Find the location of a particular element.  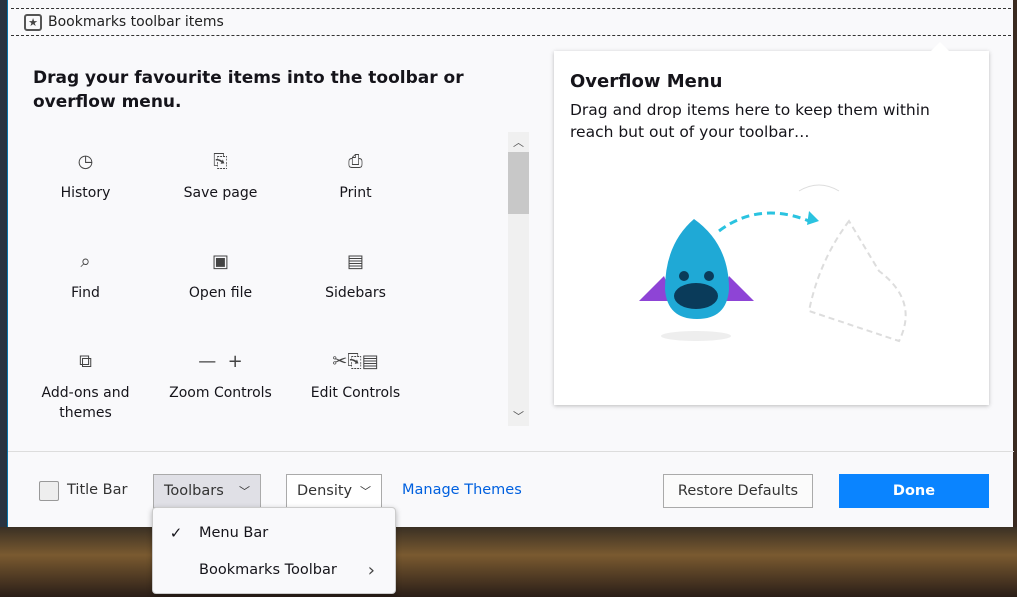

palette-item-sidebars: ▤ Sidebars is located at coordinates (355, 276).